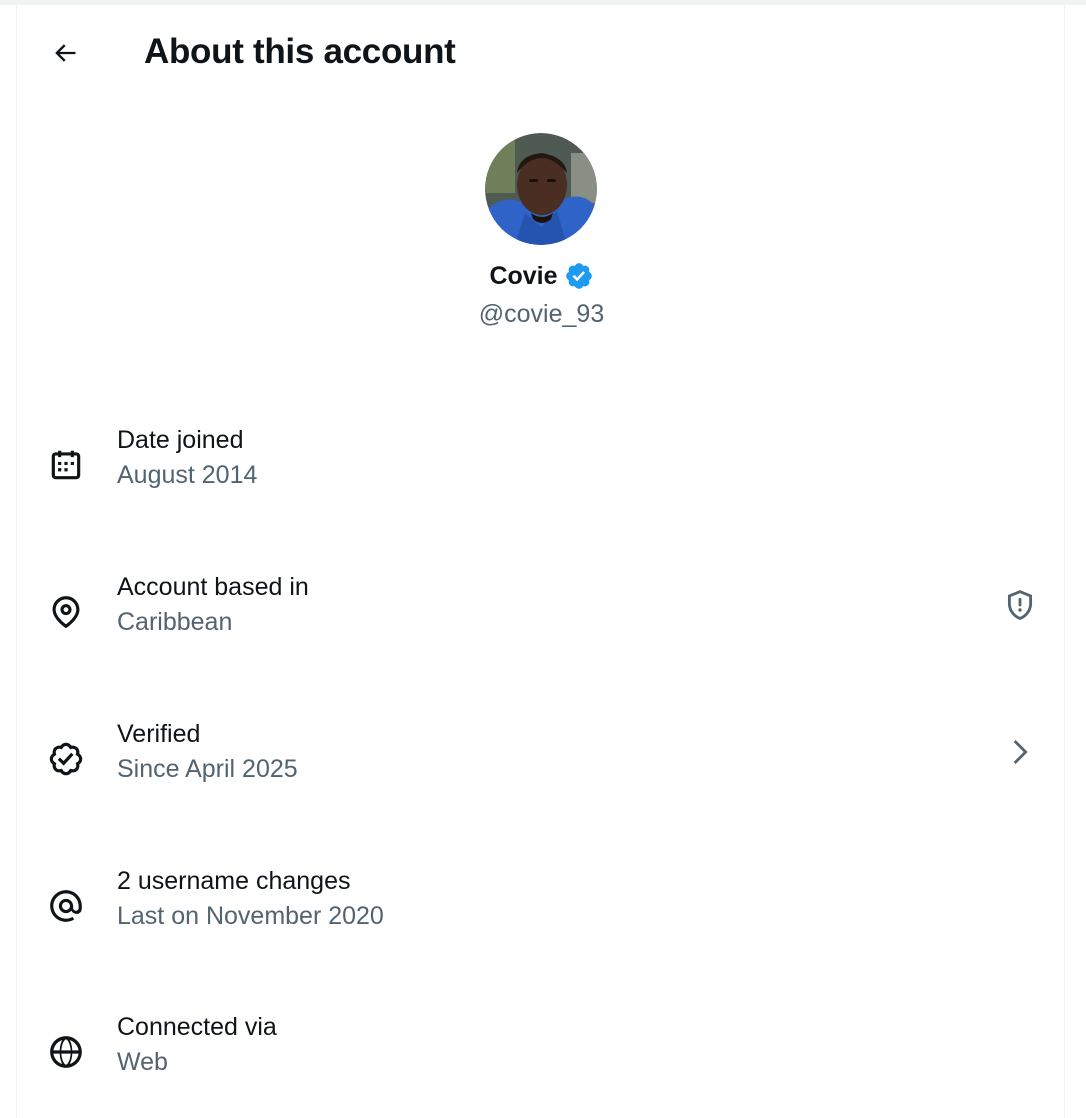  Describe the element at coordinates (1020, 752) in the screenshot. I see `chevron-right-icon` at that location.